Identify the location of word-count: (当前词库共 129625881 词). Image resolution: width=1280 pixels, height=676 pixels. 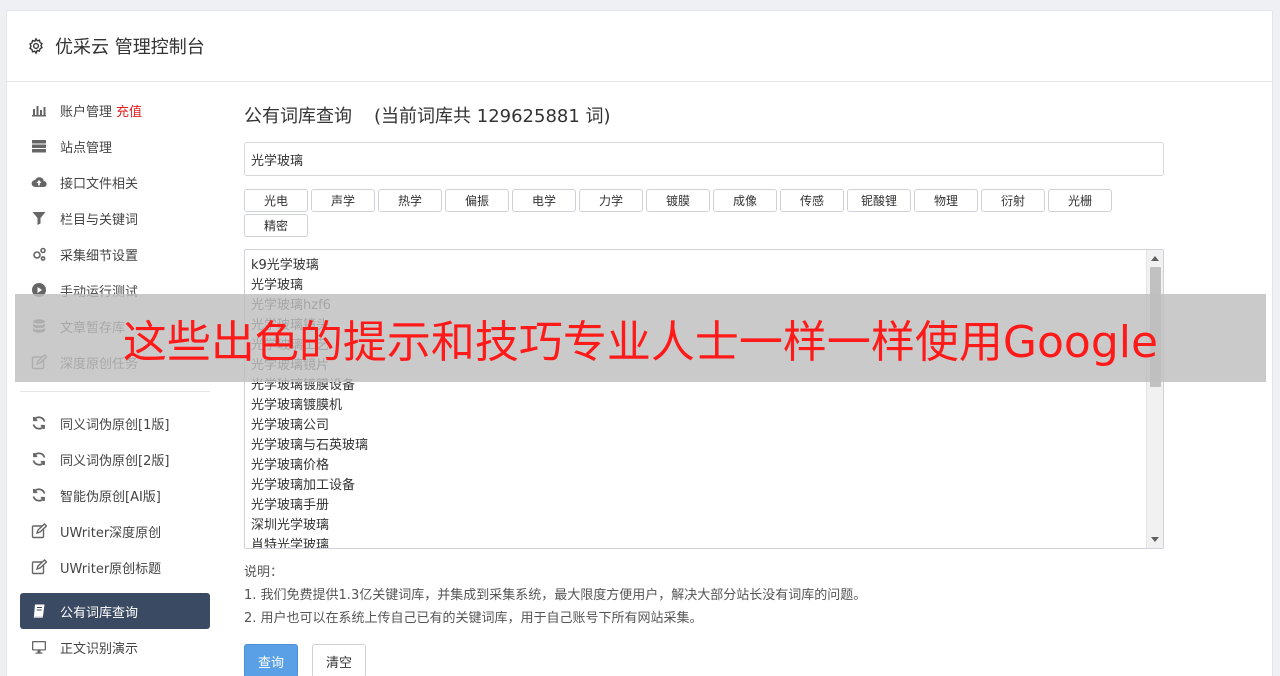
(492, 116).